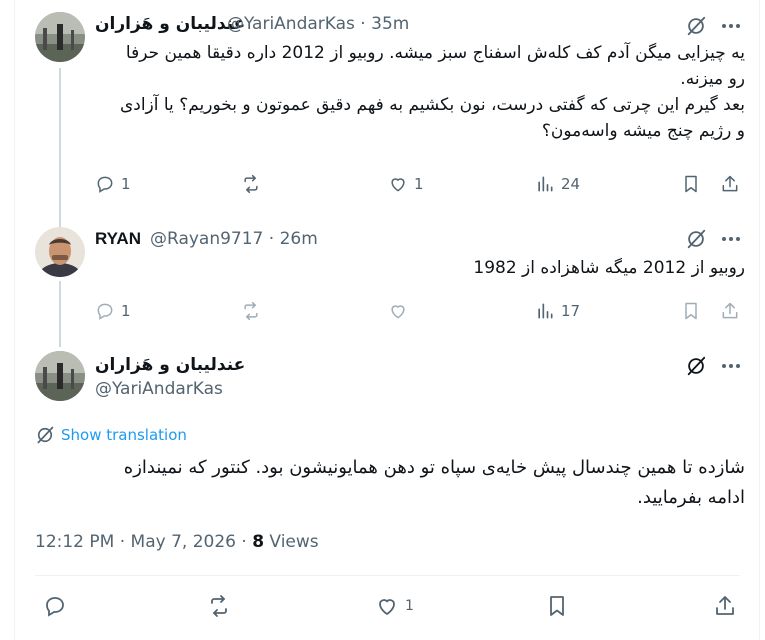 This screenshot has width=765, height=640. What do you see at coordinates (45, 435) in the screenshot?
I see `translate-icon` at bounding box center [45, 435].